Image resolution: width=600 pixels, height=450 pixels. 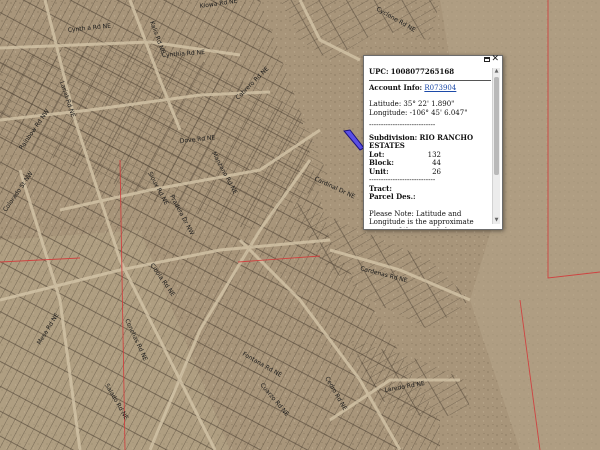 I want to click on lot-value: 132, so click(x=434, y=154).